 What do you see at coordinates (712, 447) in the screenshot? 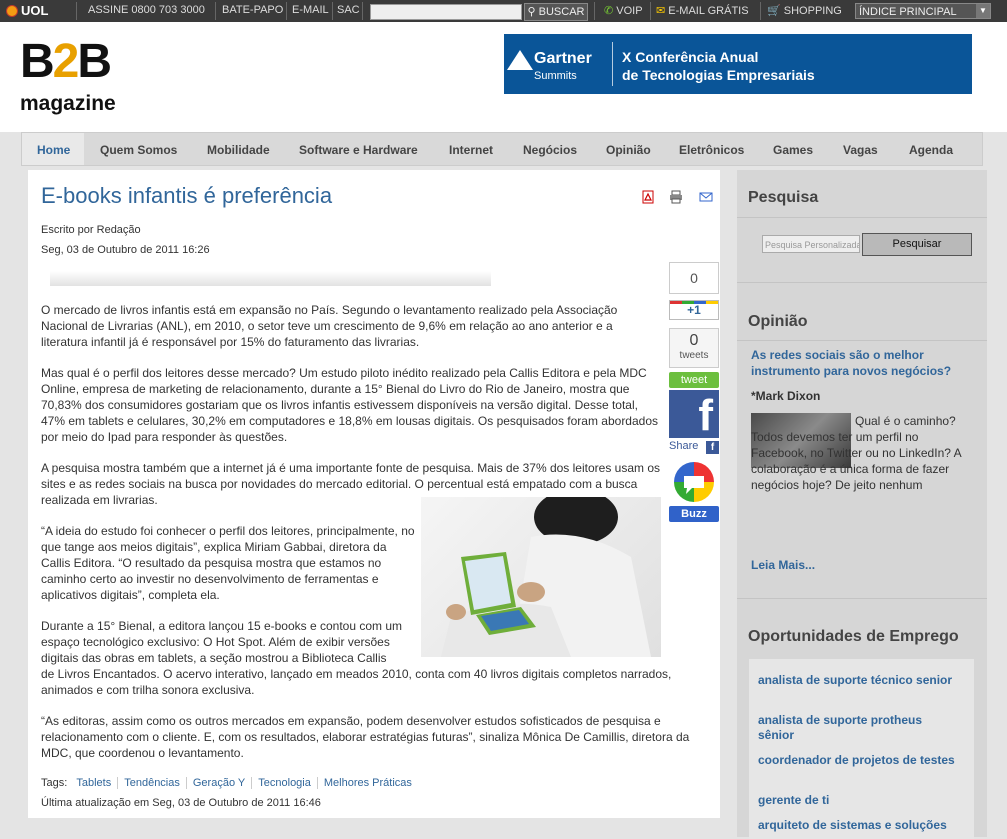
I see `facebook-small-icon: f` at bounding box center [712, 447].